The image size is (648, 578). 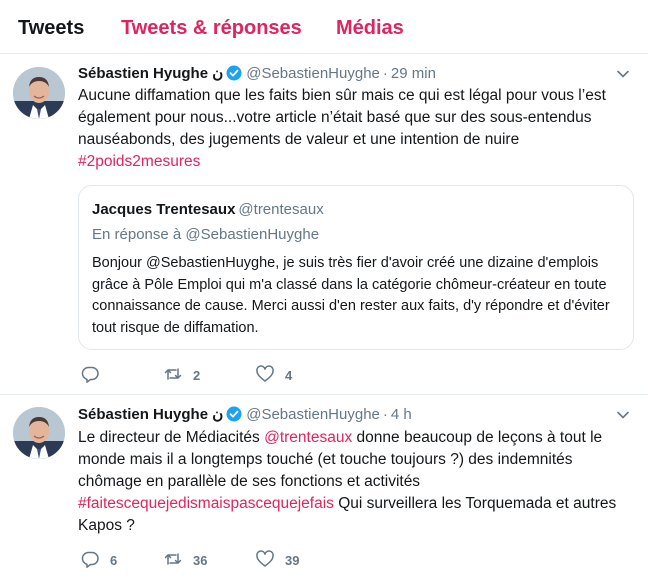 What do you see at coordinates (51, 28) in the screenshot?
I see `tab-tweets: Tweets` at bounding box center [51, 28].